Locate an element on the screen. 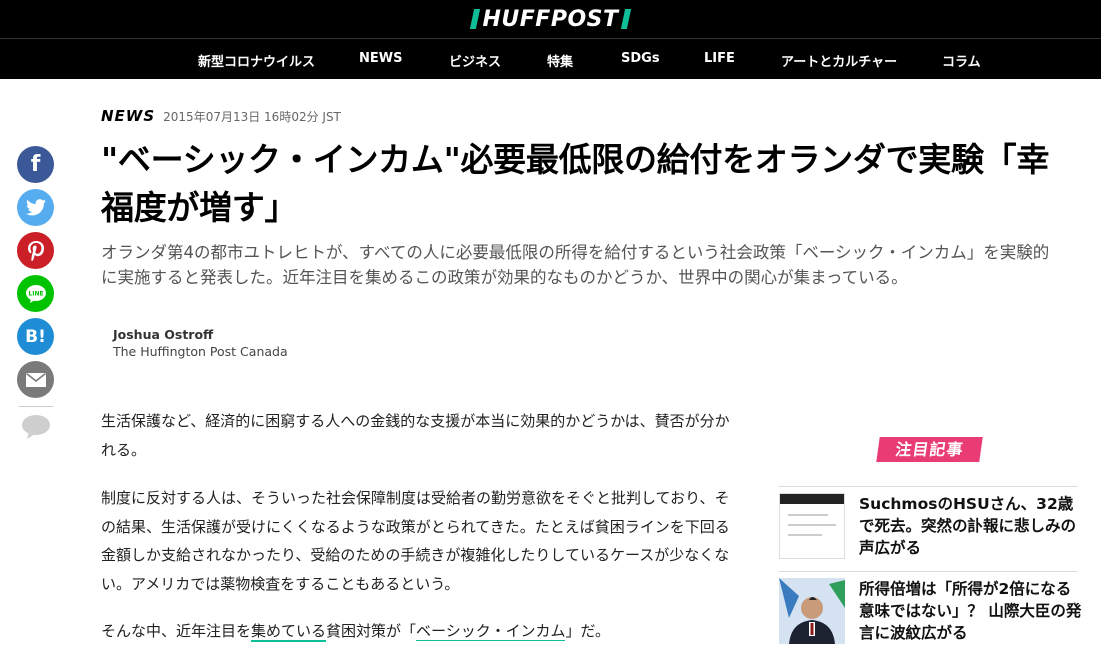  line-icon: LINE is located at coordinates (35, 293).